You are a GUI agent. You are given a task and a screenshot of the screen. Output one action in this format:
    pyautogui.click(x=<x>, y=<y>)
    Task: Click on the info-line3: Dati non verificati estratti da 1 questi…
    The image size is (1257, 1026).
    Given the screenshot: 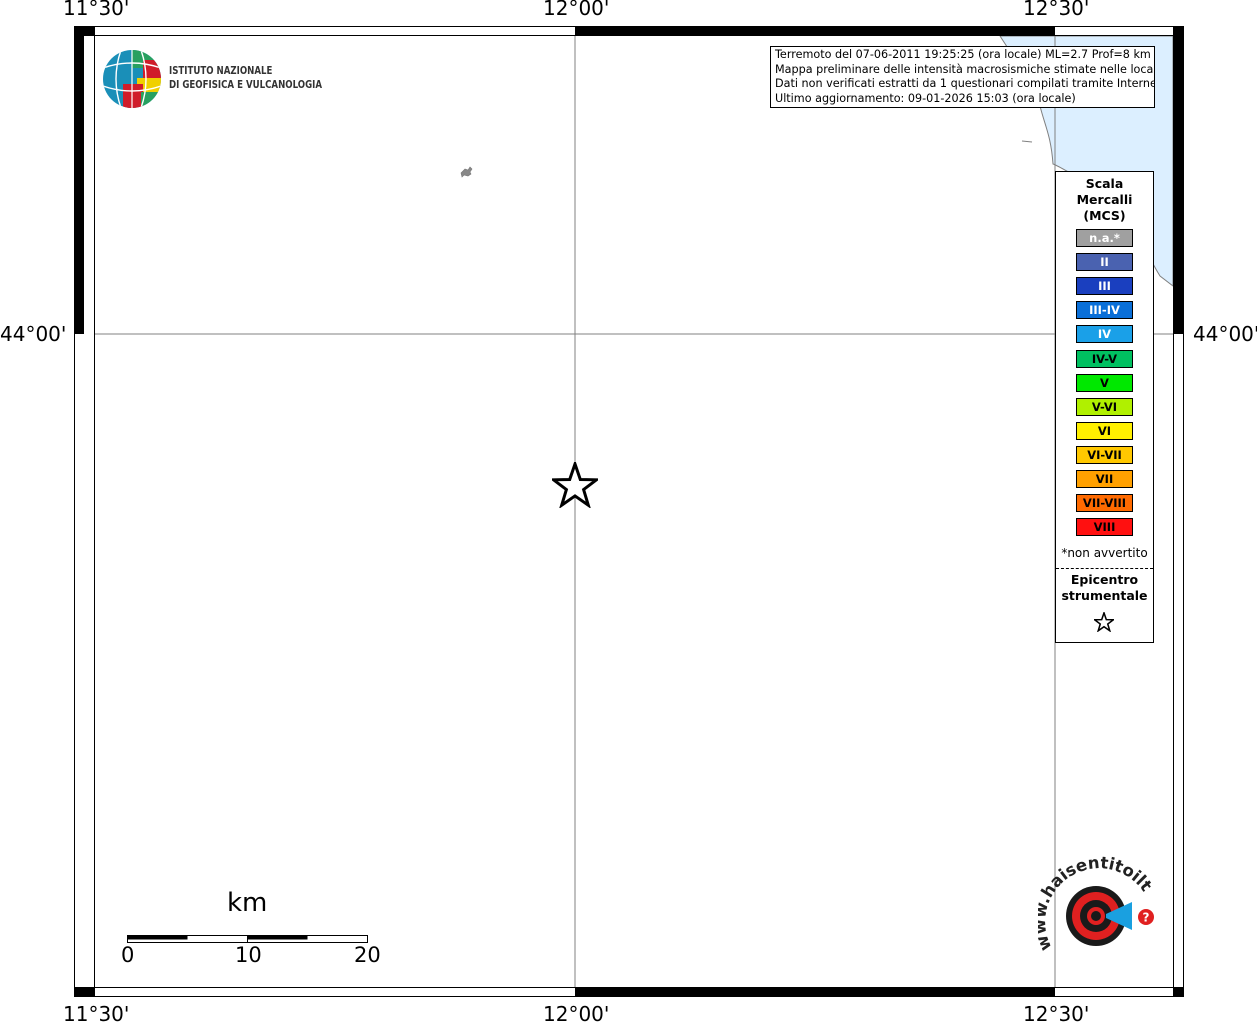 What is the action you would take?
    pyautogui.click(x=965, y=83)
    